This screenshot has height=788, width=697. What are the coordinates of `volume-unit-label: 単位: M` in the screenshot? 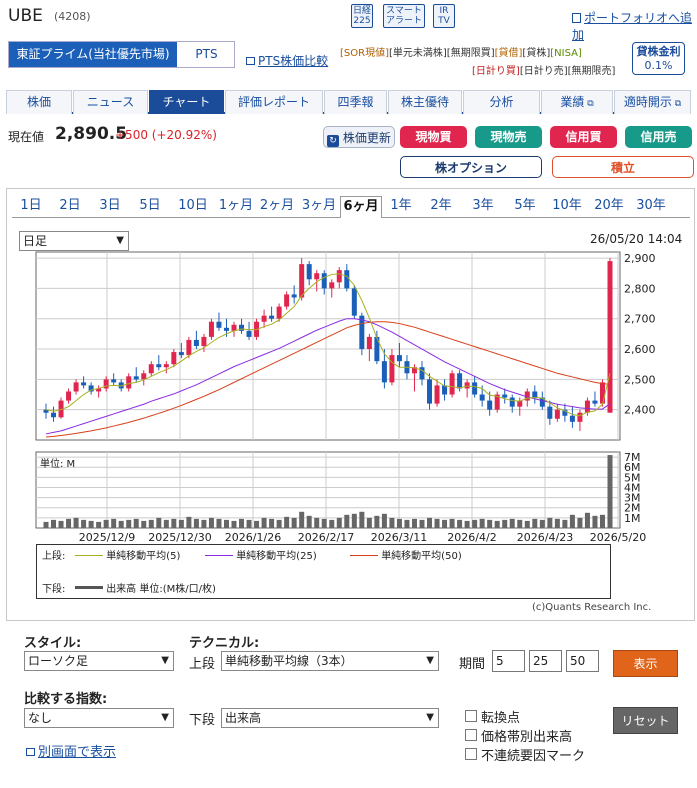 It's located at (58, 464).